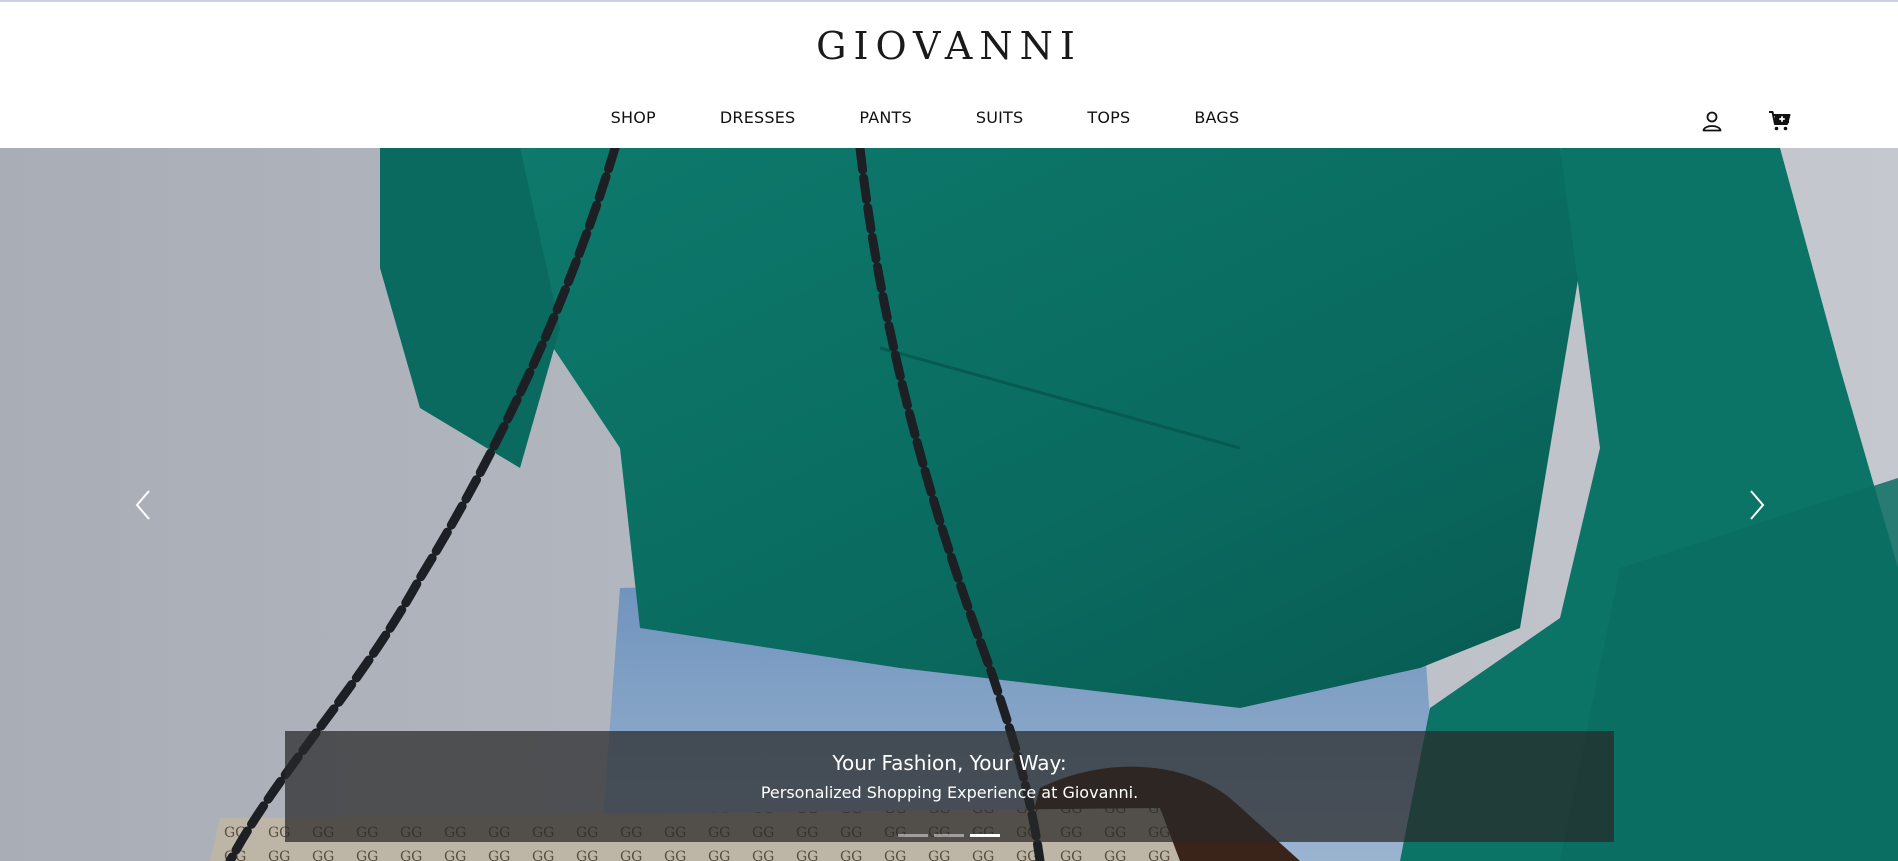 The height and width of the screenshot is (861, 1898). Describe the element at coordinates (949, 117) in the screenshot. I see `main-nav: SHOP DRESSES PANTS SUITS TOPS BAGS` at that location.